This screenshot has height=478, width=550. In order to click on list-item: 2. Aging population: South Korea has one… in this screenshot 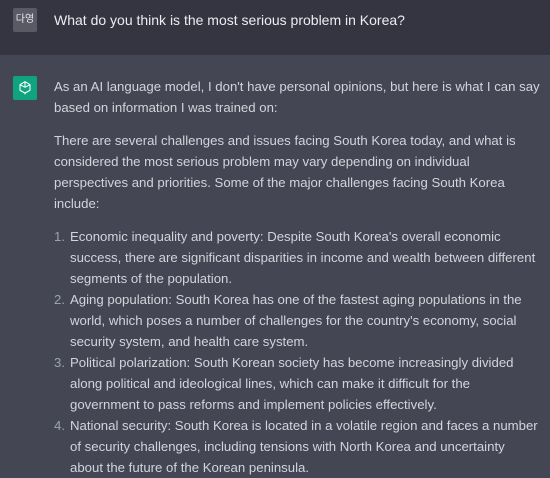, I will do `click(297, 320)`.